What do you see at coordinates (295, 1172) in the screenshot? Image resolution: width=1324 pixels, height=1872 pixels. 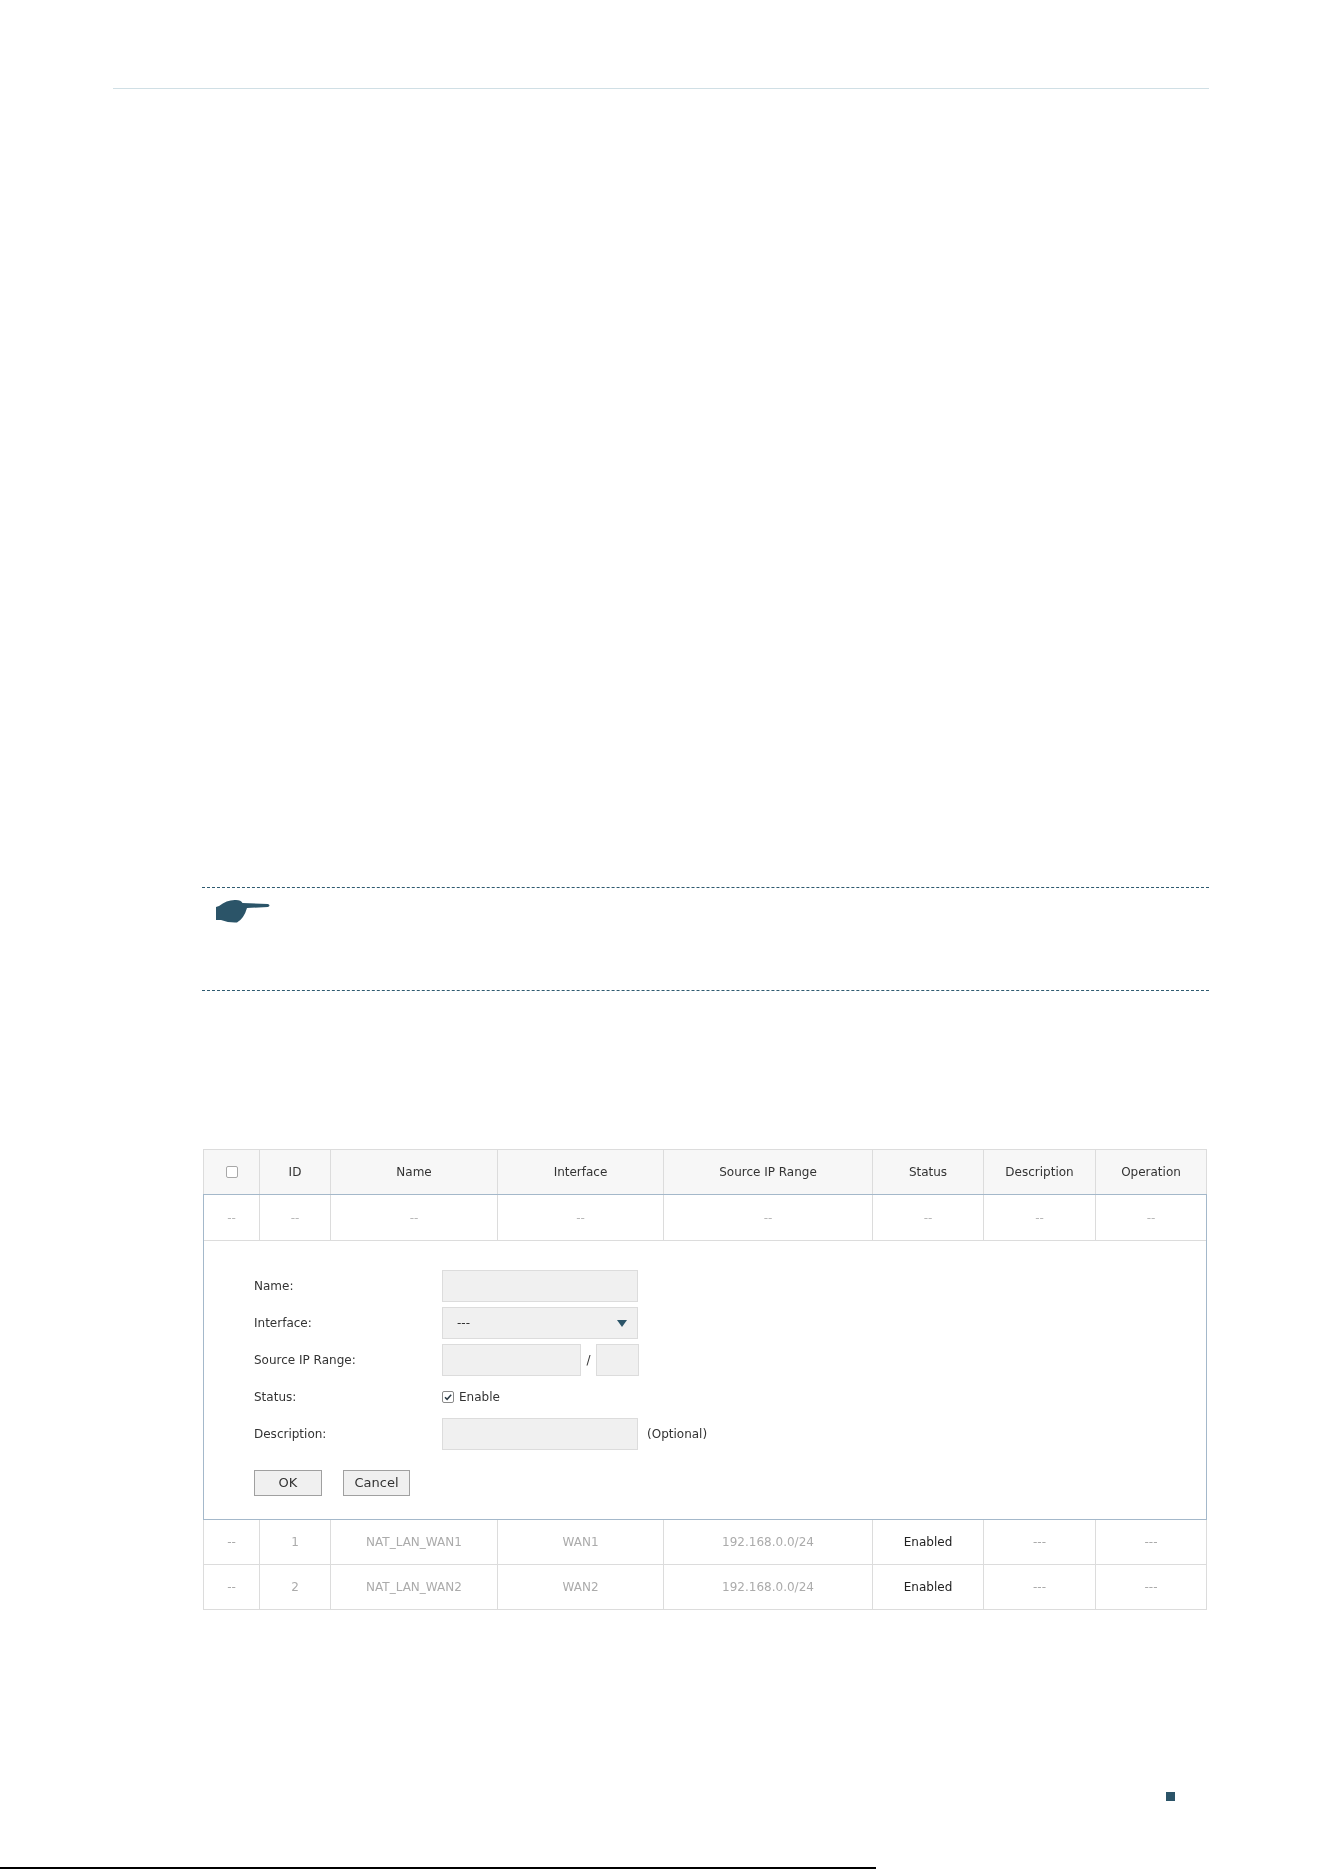 I see `column-header: ID` at bounding box center [295, 1172].